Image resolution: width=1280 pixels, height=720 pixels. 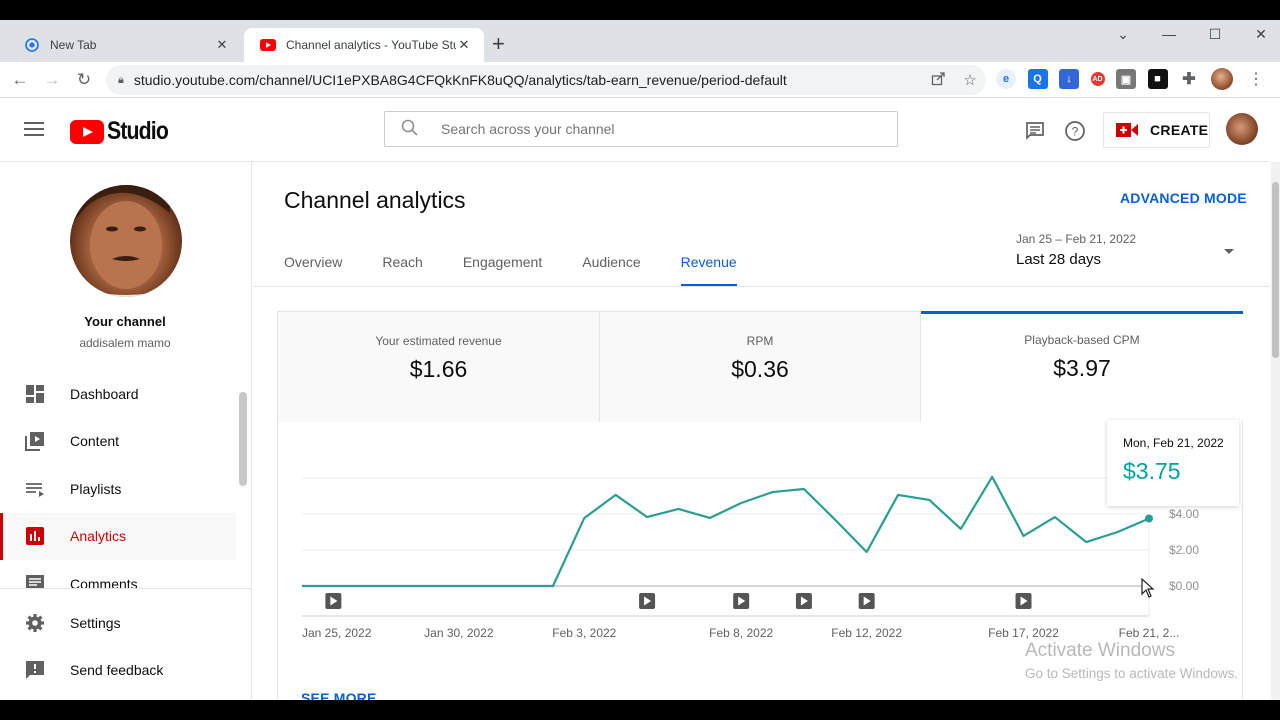 I want to click on main-scrollbar, so click(x=1275, y=431).